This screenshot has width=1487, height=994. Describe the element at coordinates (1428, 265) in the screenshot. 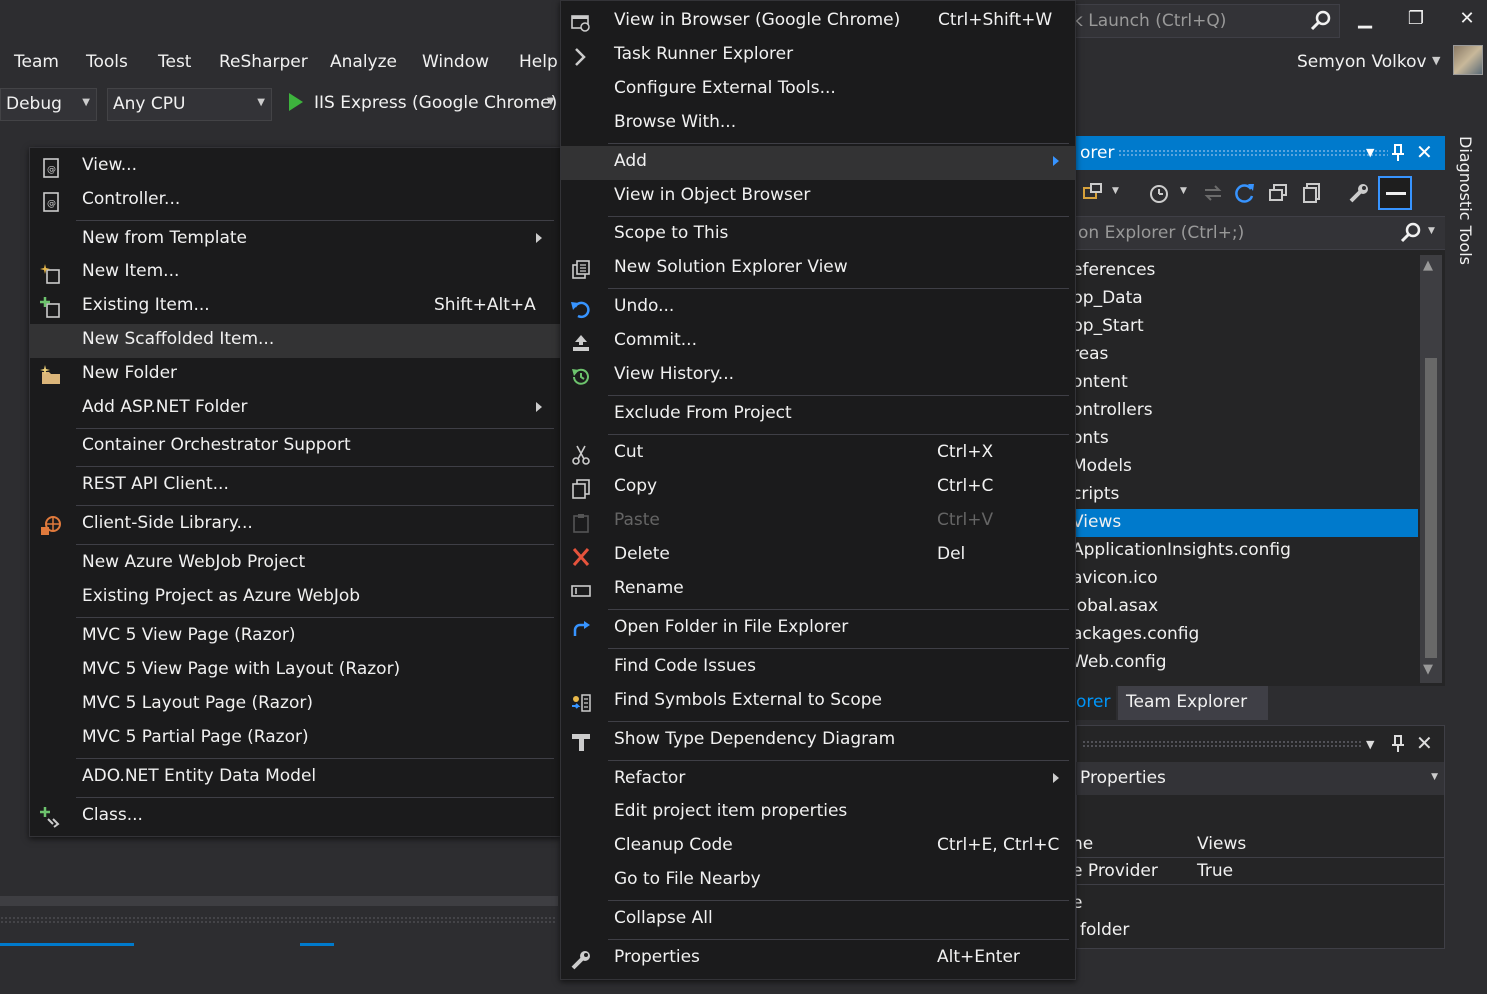

I see `scroll-up-icon: ▲` at that location.